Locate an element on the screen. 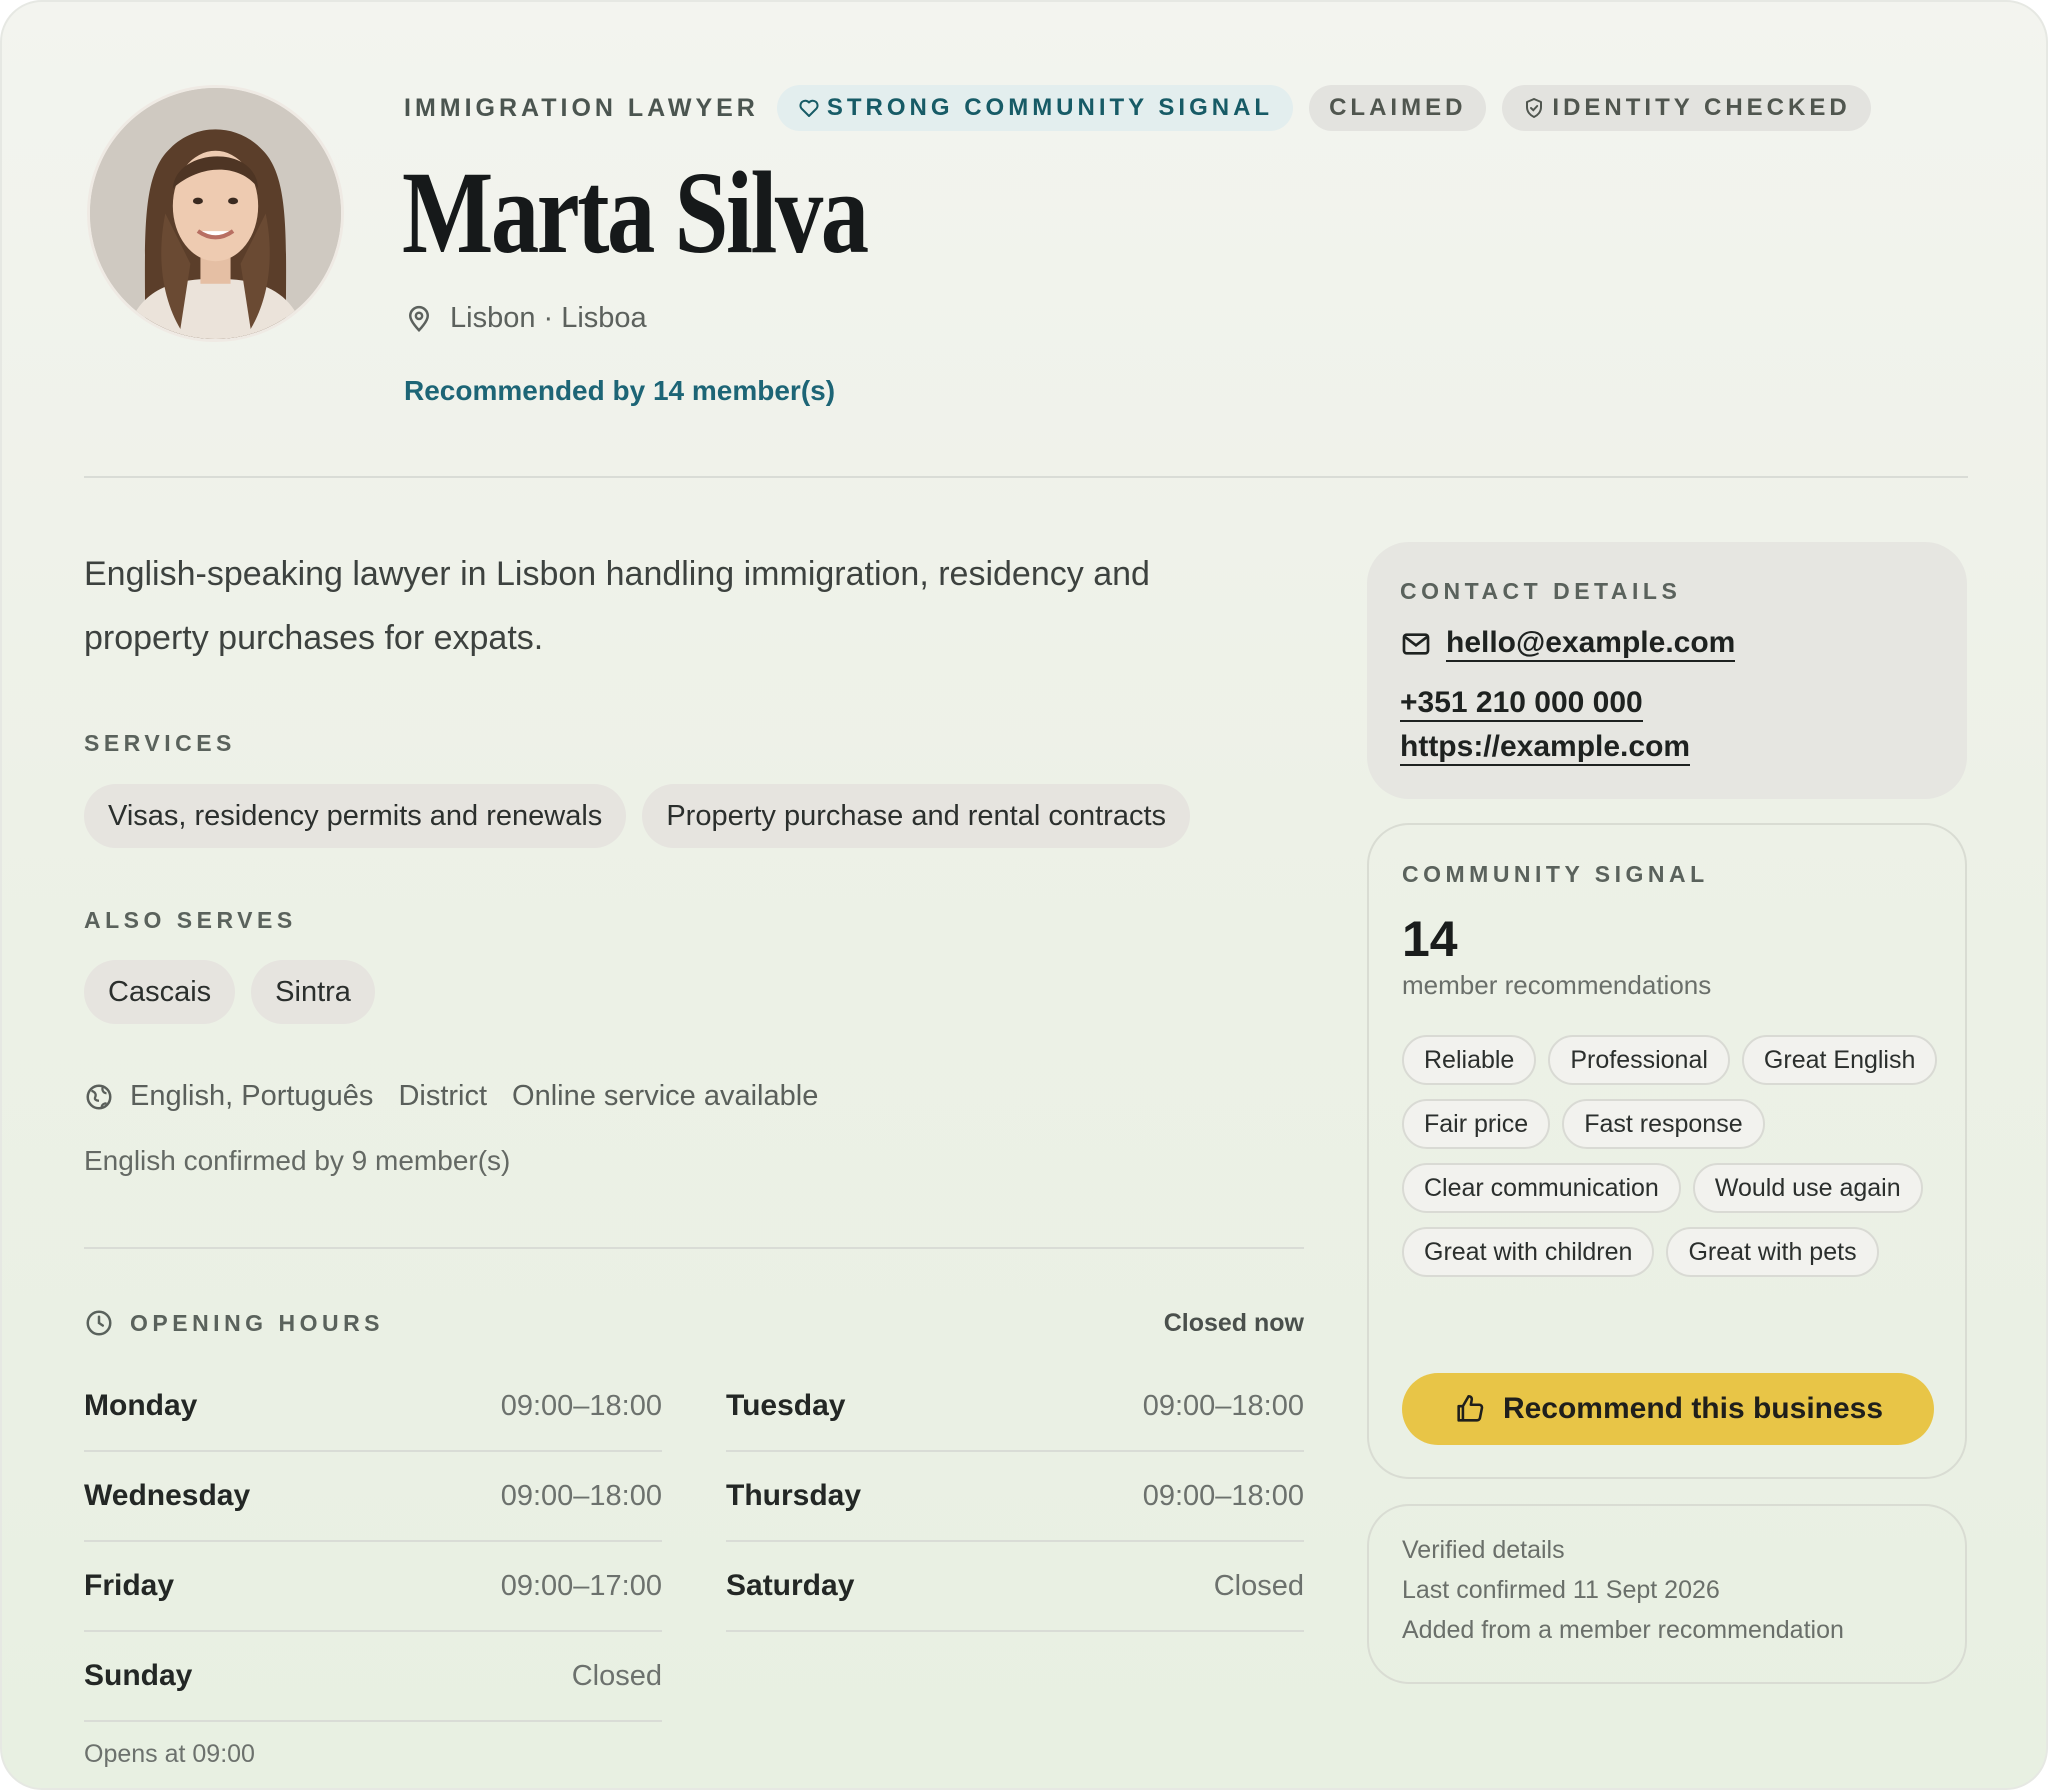 The width and height of the screenshot is (2048, 1790). website-link: https://example.com is located at coordinates (1545, 748).